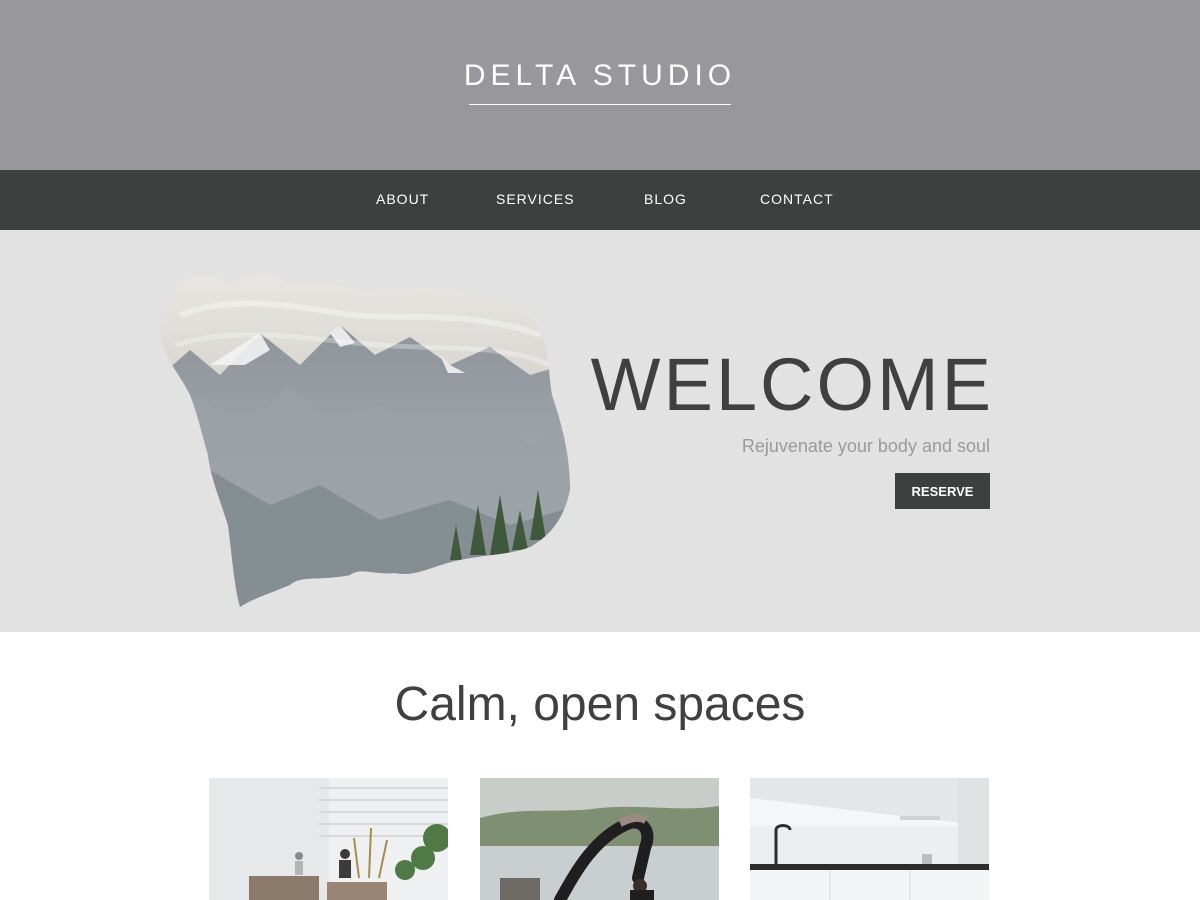 The width and height of the screenshot is (1200, 900). What do you see at coordinates (328, 839) in the screenshot?
I see `courtyard-seating-photo` at bounding box center [328, 839].